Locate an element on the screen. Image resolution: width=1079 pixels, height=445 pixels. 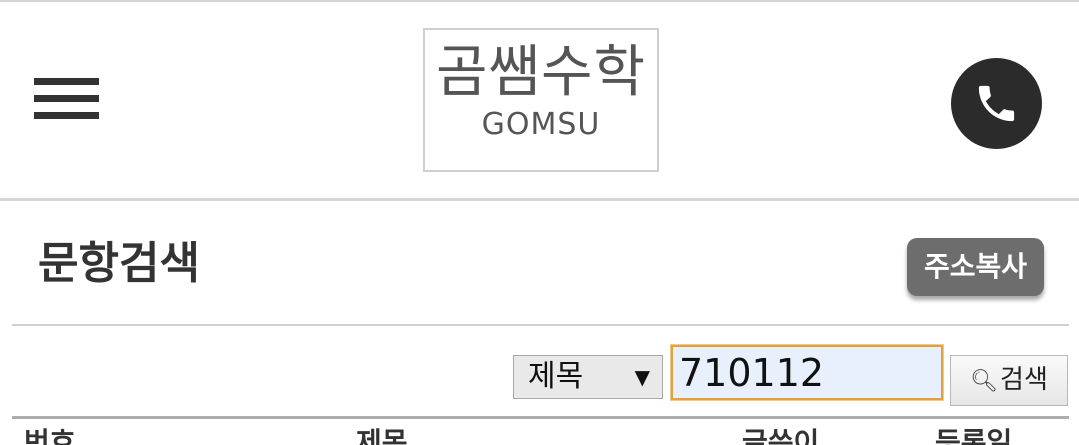
copy-address-button: 주소복사 is located at coordinates (975, 267).